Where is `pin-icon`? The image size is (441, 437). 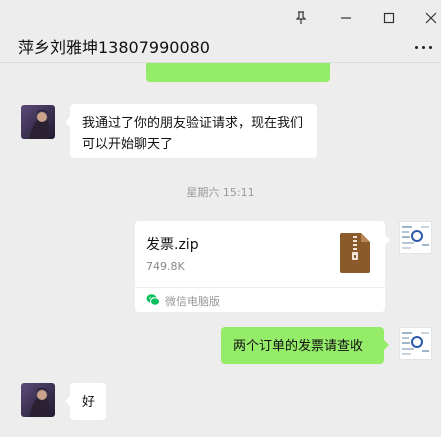 pin-icon is located at coordinates (301, 18).